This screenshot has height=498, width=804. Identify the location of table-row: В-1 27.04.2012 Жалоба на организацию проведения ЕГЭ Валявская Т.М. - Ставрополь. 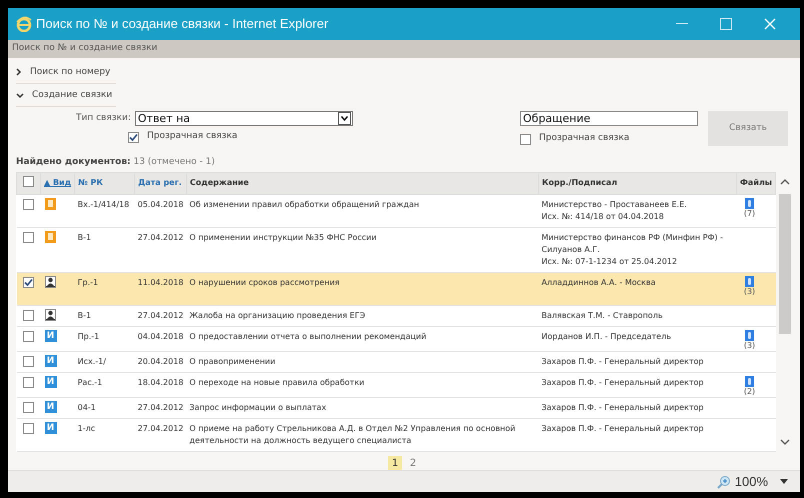
(396, 315).